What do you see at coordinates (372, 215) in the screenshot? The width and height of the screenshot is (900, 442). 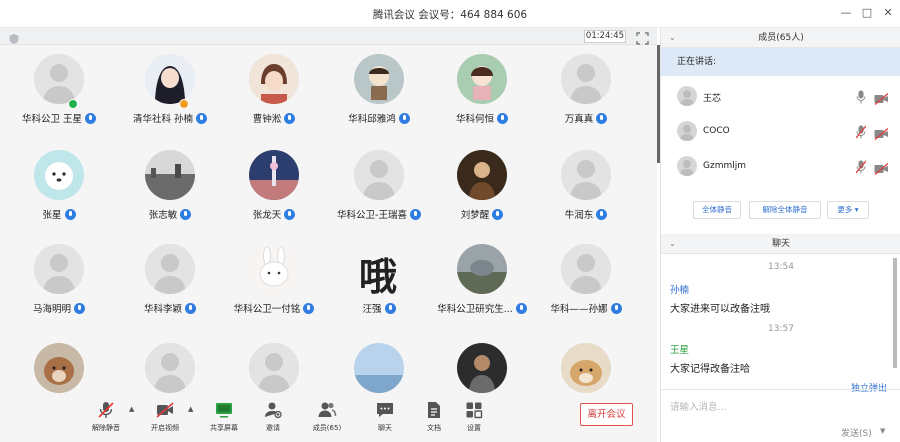 I see `participant-name: 华科公卫-王瑞喜` at bounding box center [372, 215].